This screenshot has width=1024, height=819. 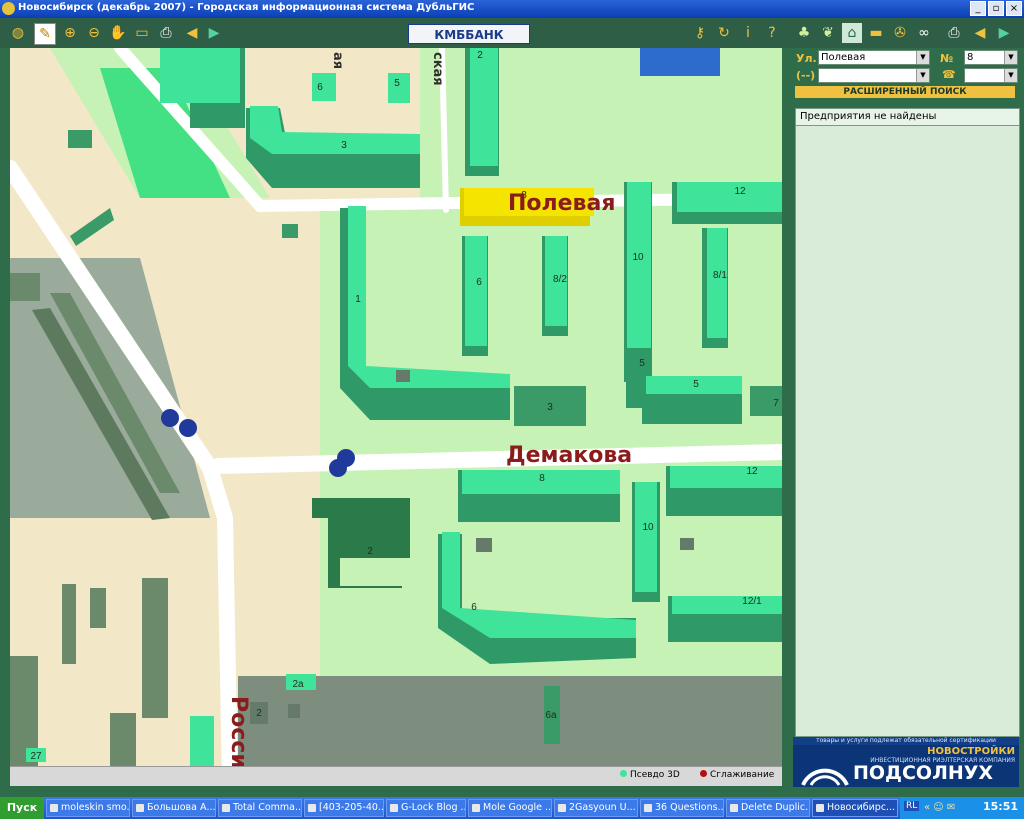 What do you see at coordinates (939, 807) in the screenshot?
I see `tray-icons: « ☺ ✉` at bounding box center [939, 807].